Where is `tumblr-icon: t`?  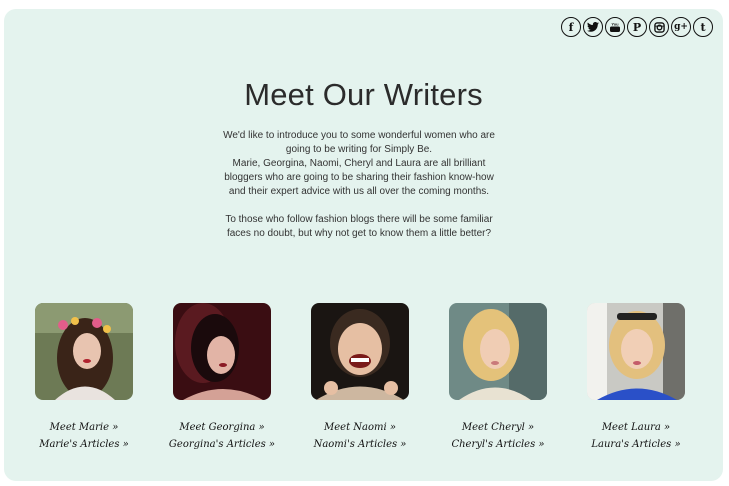
tumblr-icon: t is located at coordinates (703, 27).